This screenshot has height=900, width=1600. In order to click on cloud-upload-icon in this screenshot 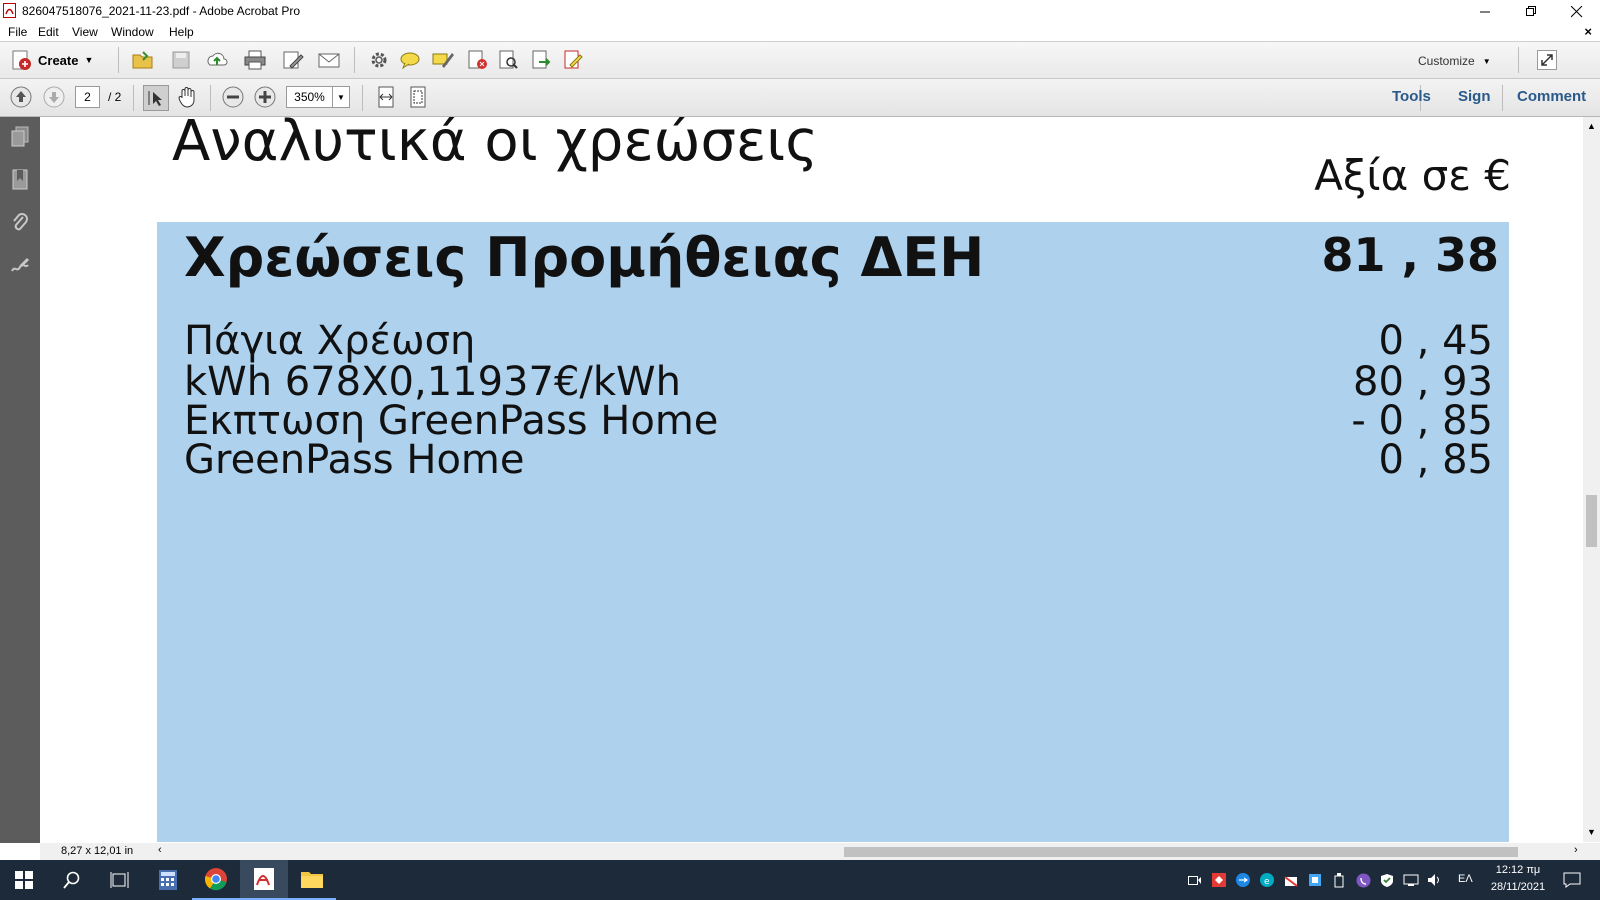, I will do `click(217, 59)`.